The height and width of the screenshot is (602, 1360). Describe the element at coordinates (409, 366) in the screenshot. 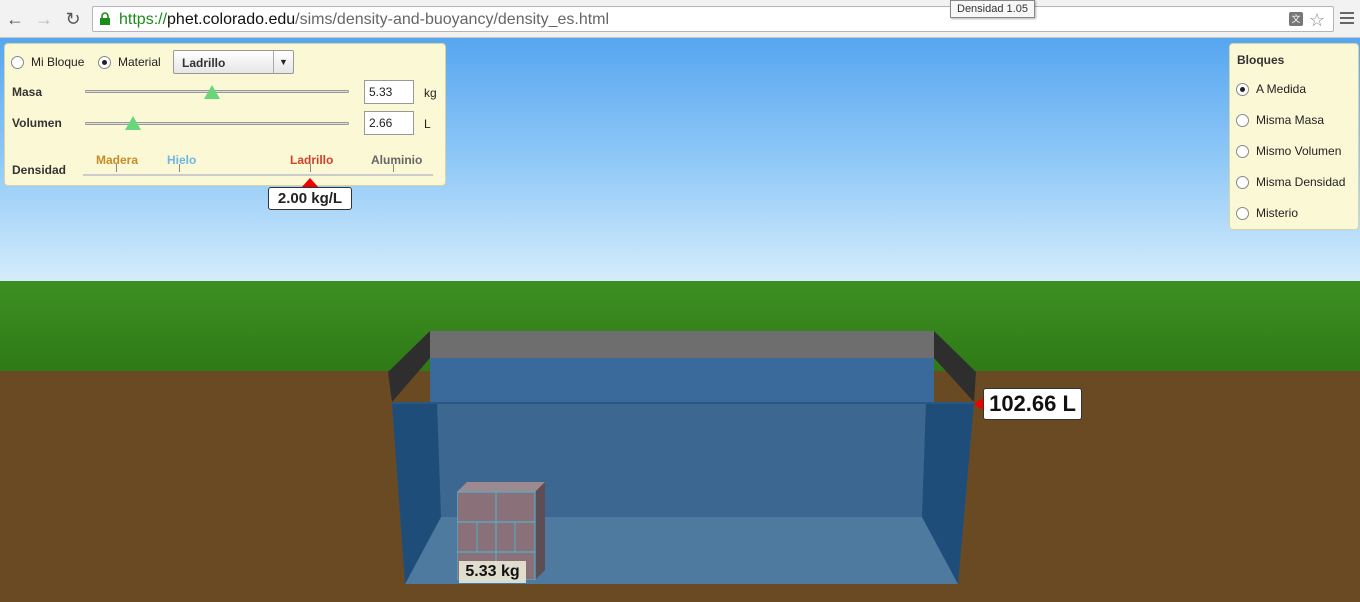

I see `pool-left-rim` at that location.